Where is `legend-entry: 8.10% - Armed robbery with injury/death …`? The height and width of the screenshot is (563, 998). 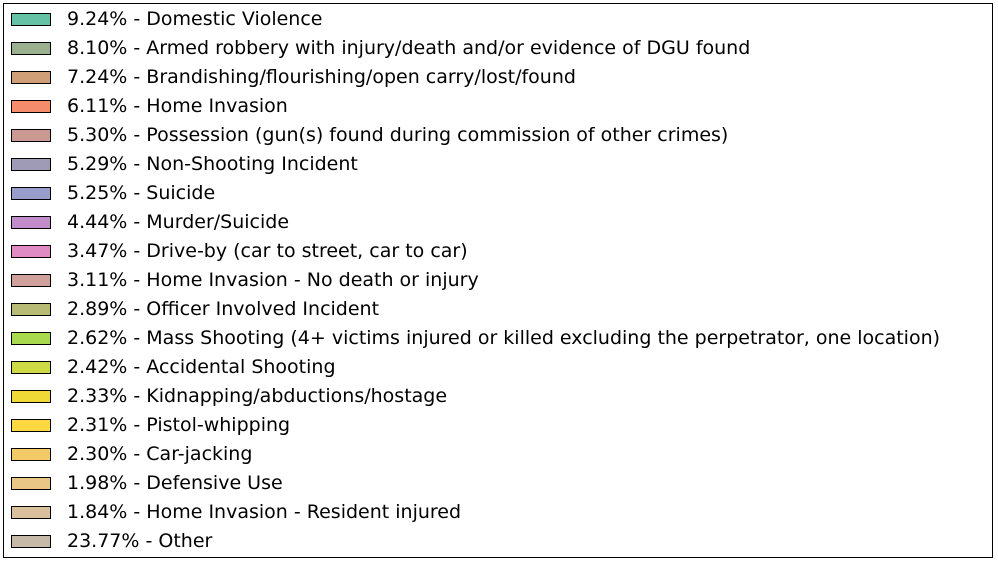 legend-entry: 8.10% - Armed robbery with injury/death … is located at coordinates (497, 48).